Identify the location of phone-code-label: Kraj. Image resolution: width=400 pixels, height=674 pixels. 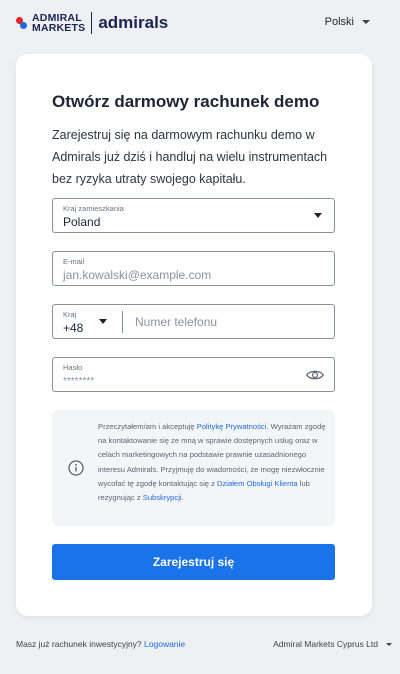
(70, 314).